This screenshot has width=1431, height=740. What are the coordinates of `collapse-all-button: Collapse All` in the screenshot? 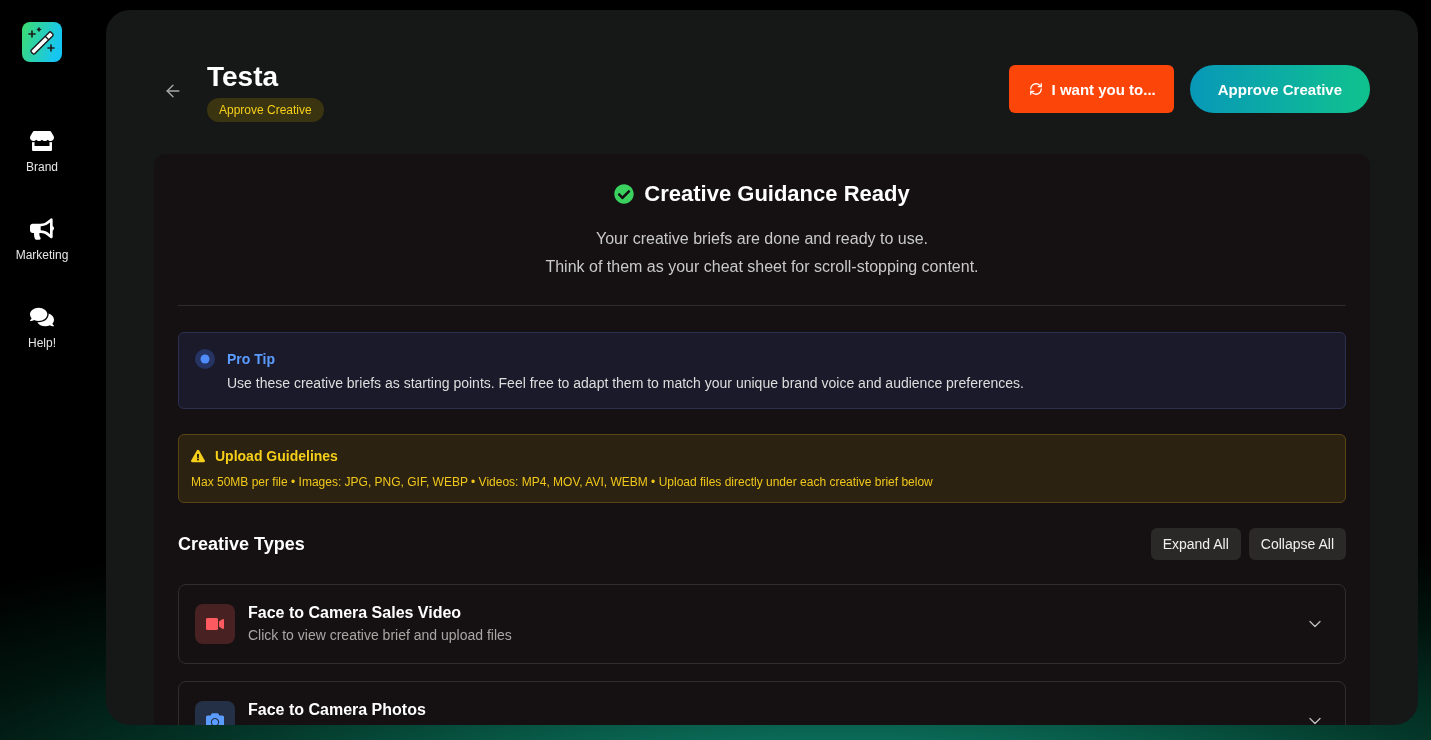 It's located at (1297, 544).